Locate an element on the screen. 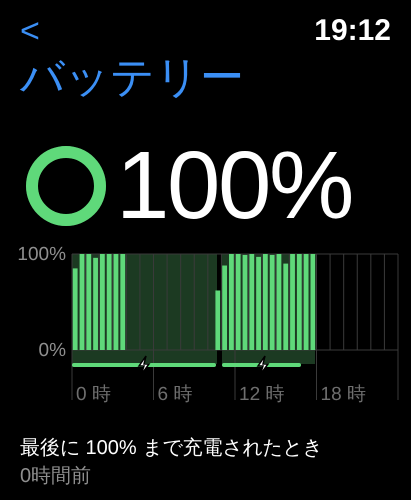 This screenshot has height=500, width=411. last-charge-label: 最後に 100% まで充電されたとき is located at coordinates (172, 448).